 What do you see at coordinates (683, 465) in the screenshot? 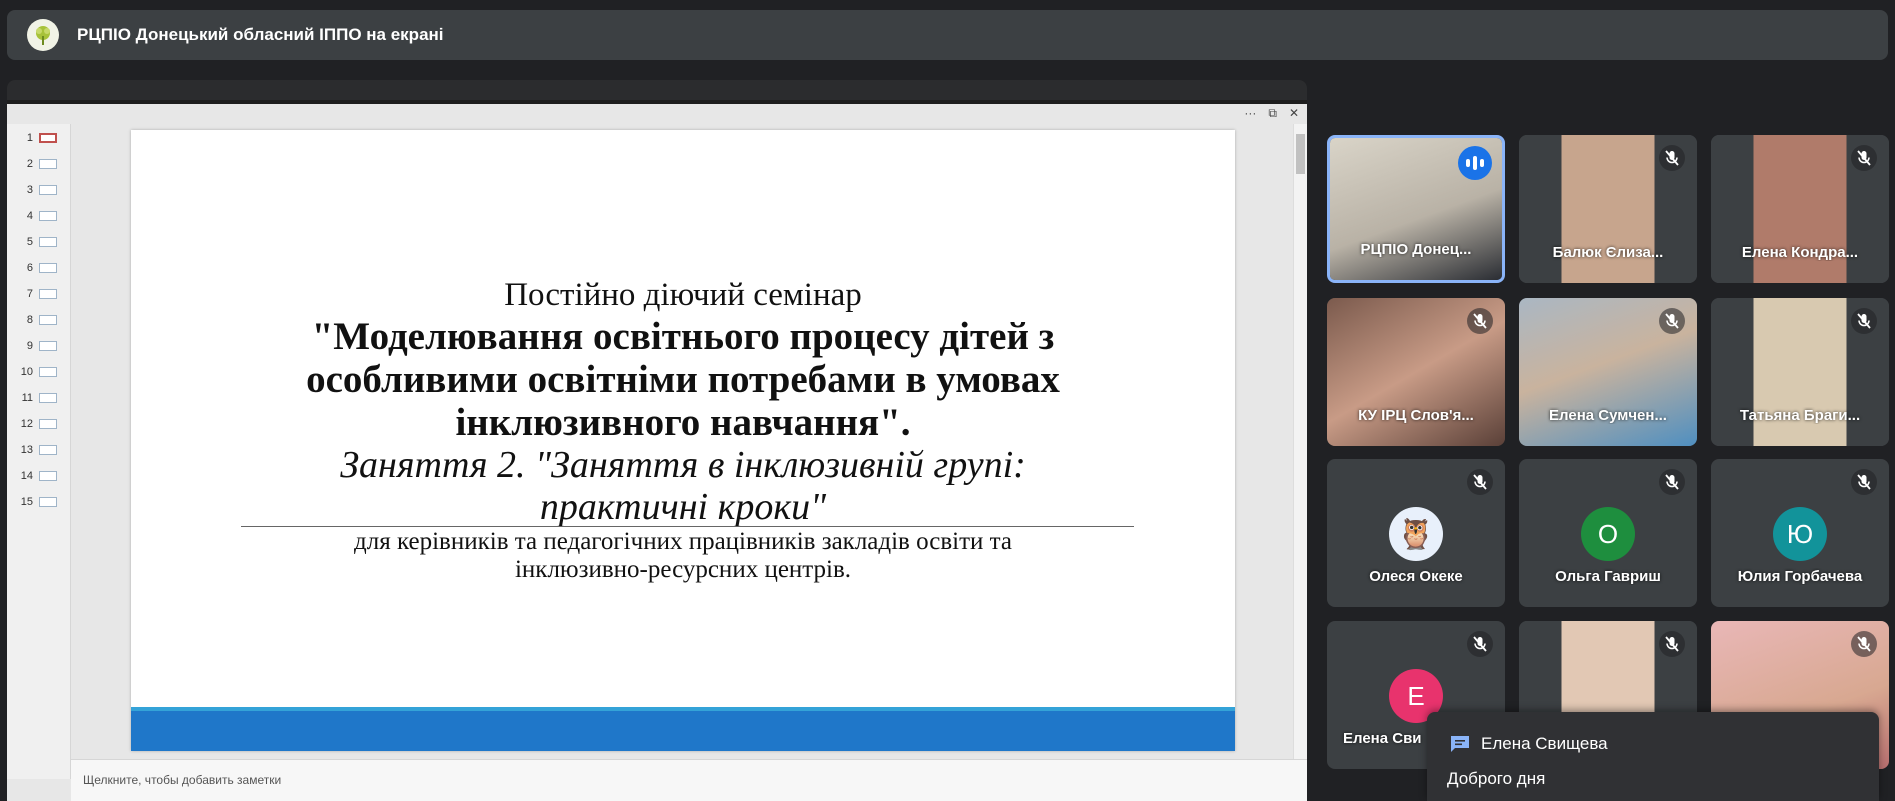
I see `session-line: Заняття 2. "Заняття в інклюзивній групі:` at bounding box center [683, 465].